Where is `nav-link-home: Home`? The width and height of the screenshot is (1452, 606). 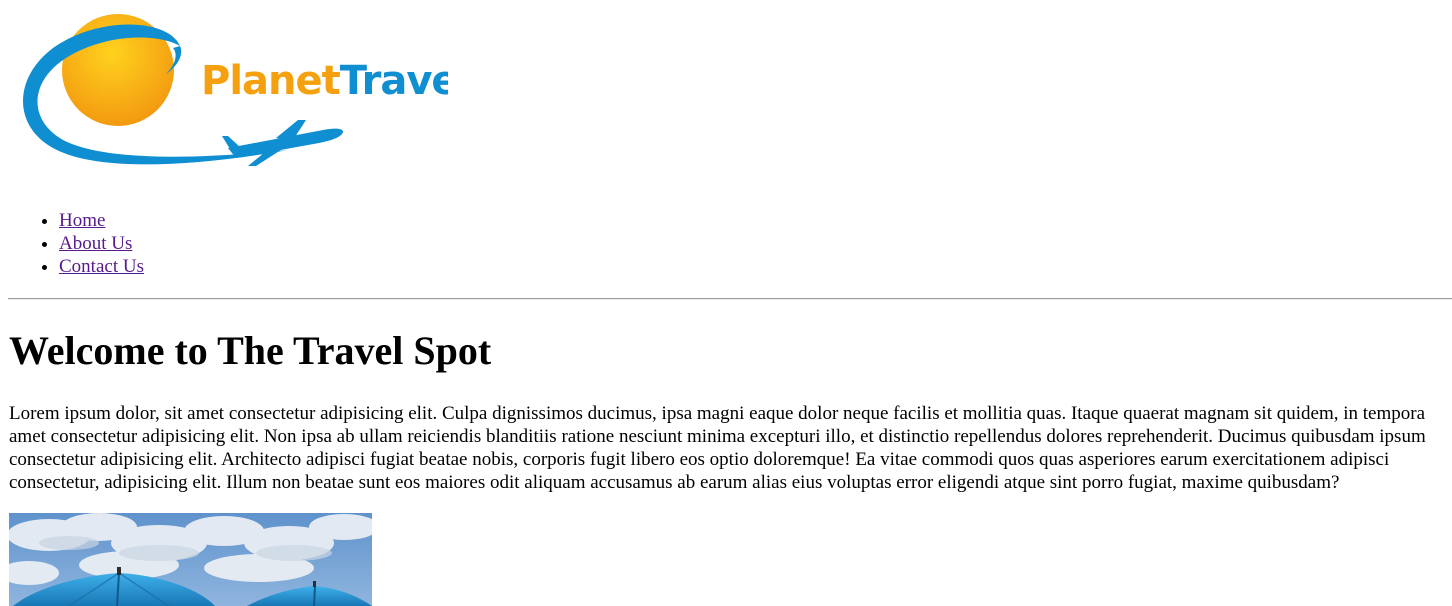 nav-link-home: Home is located at coordinates (82, 220).